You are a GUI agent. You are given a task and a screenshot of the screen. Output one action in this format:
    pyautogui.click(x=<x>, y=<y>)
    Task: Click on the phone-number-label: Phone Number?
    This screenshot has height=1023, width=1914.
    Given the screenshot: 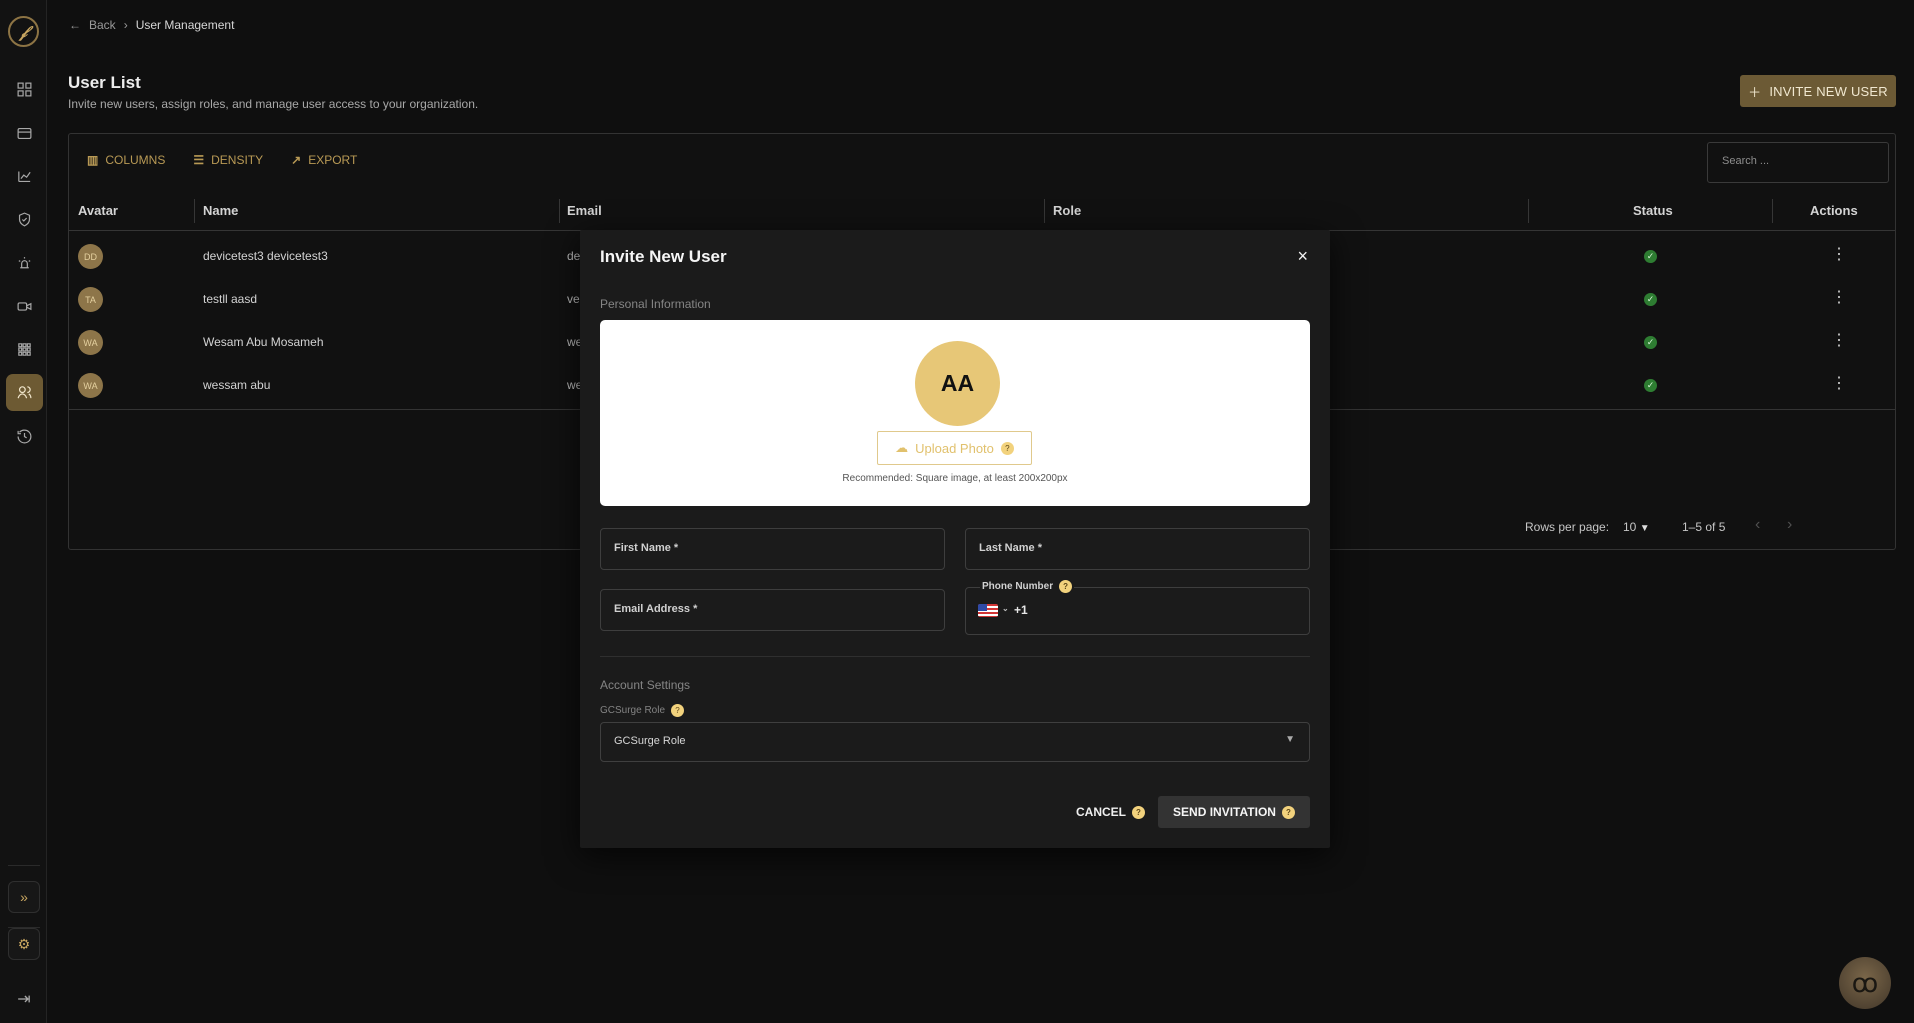 What is the action you would take?
    pyautogui.click(x=1027, y=586)
    